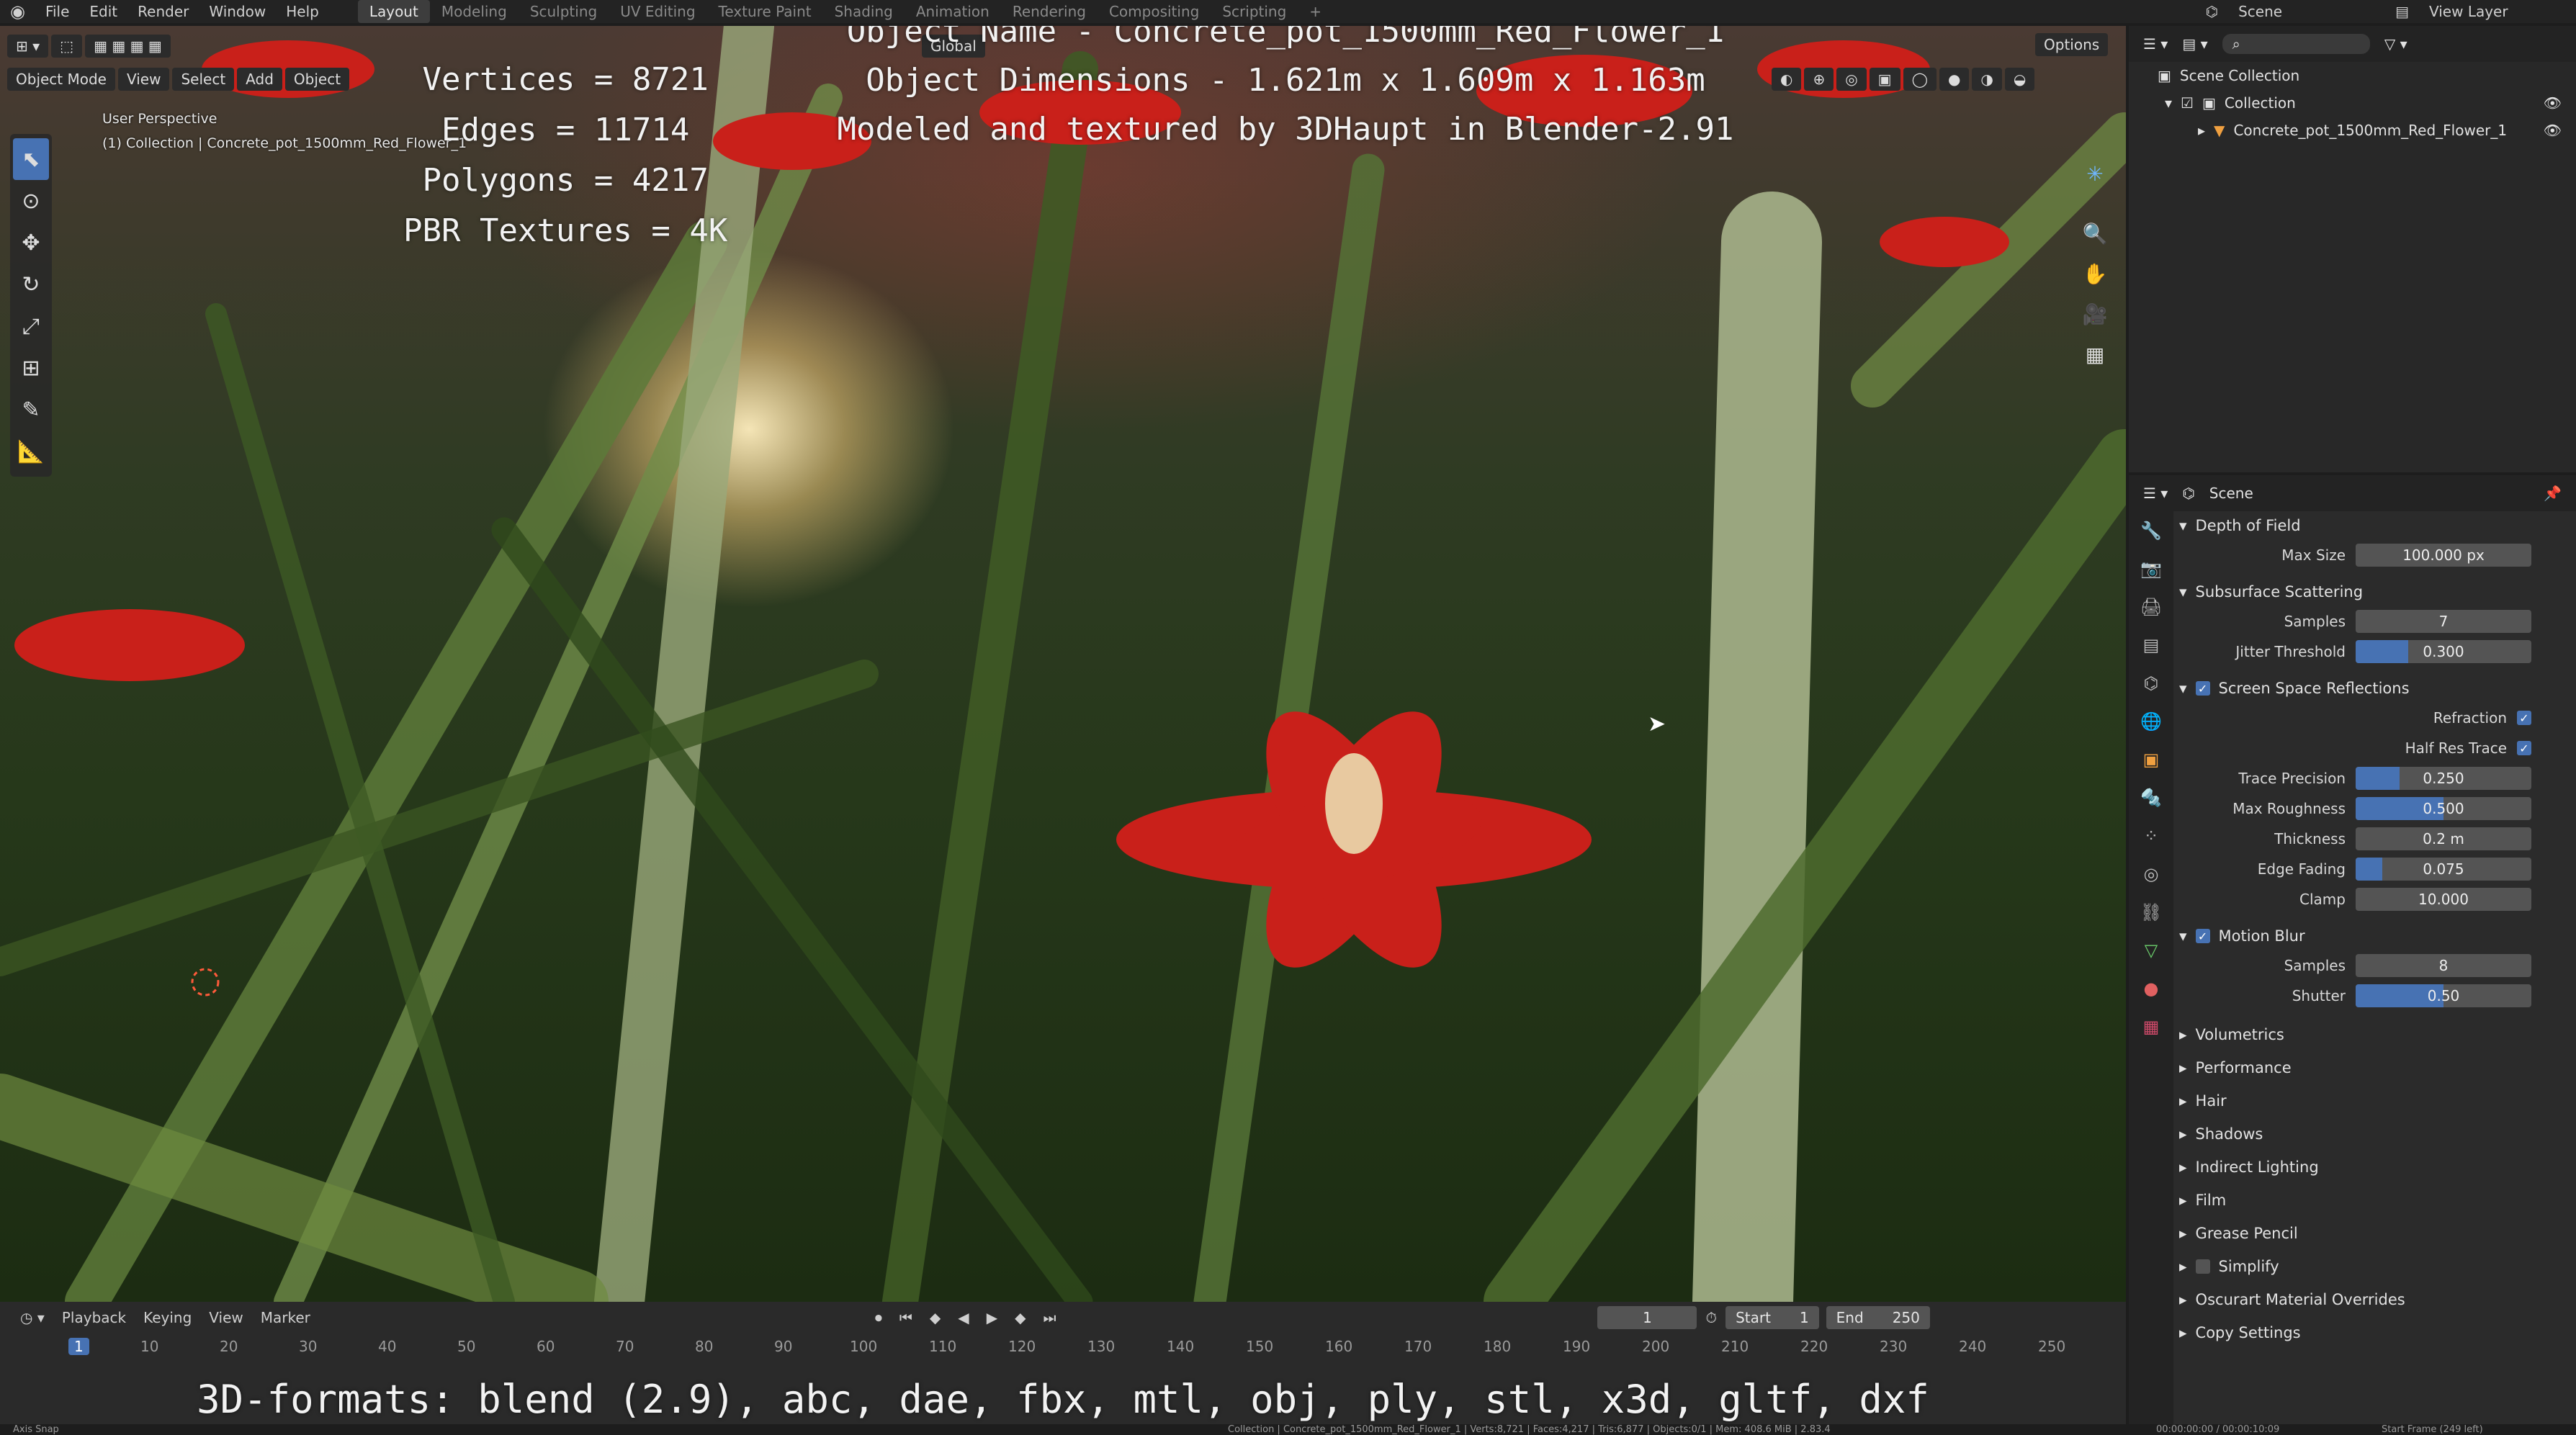  I want to click on annotate-tool-icon: ✎, so click(31, 410).